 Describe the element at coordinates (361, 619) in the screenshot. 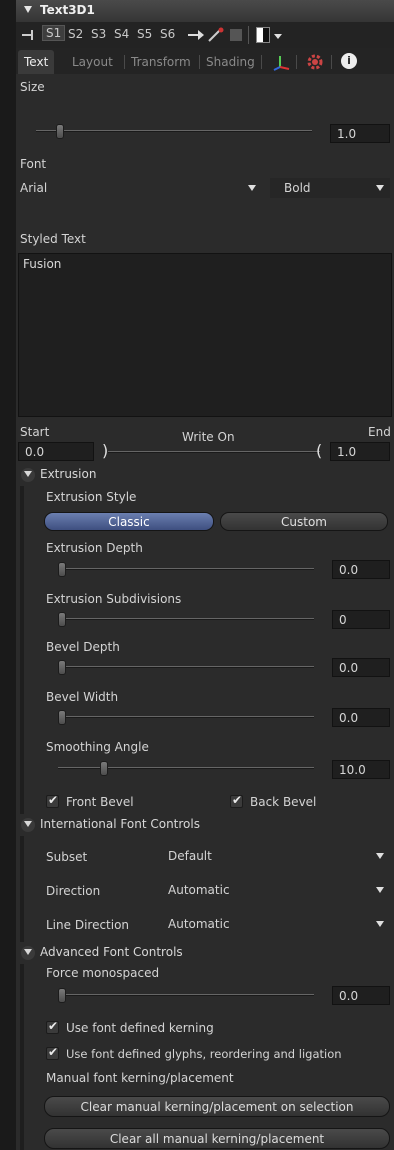

I see `extrusion-subdivisions-value: 0` at that location.